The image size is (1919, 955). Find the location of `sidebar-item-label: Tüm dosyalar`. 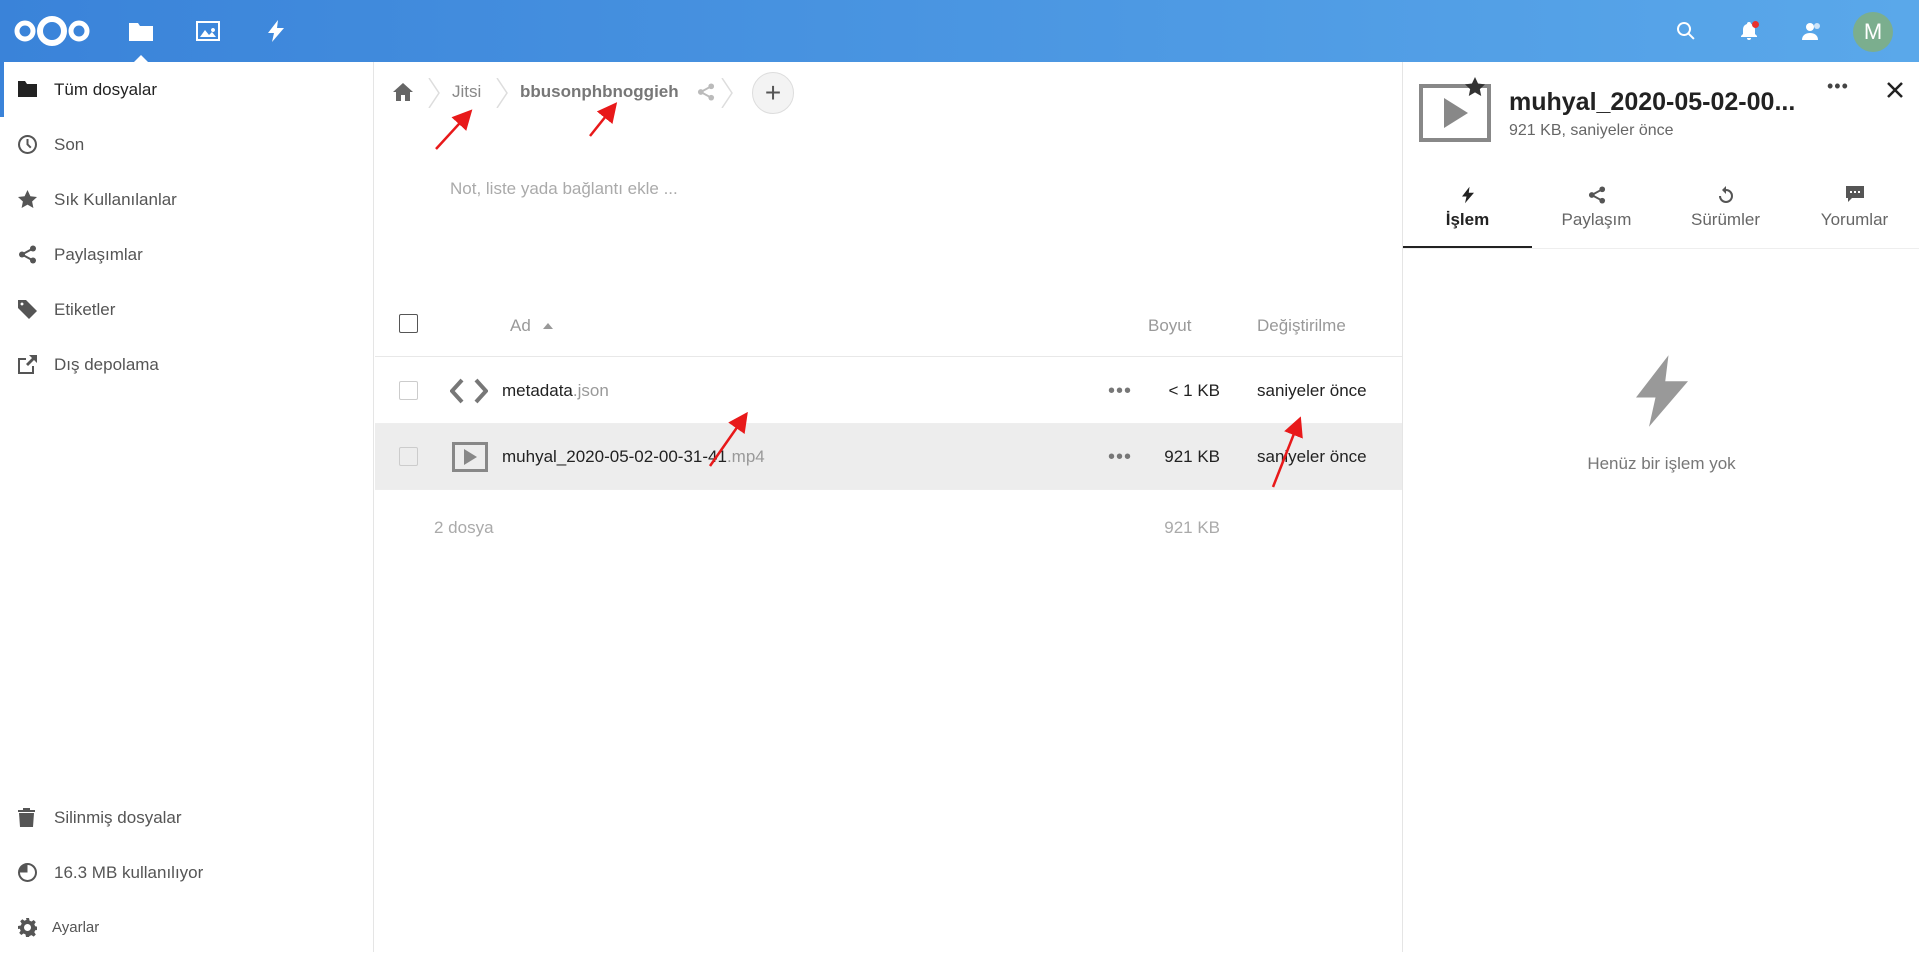

sidebar-item-label: Tüm dosyalar is located at coordinates (105, 89).